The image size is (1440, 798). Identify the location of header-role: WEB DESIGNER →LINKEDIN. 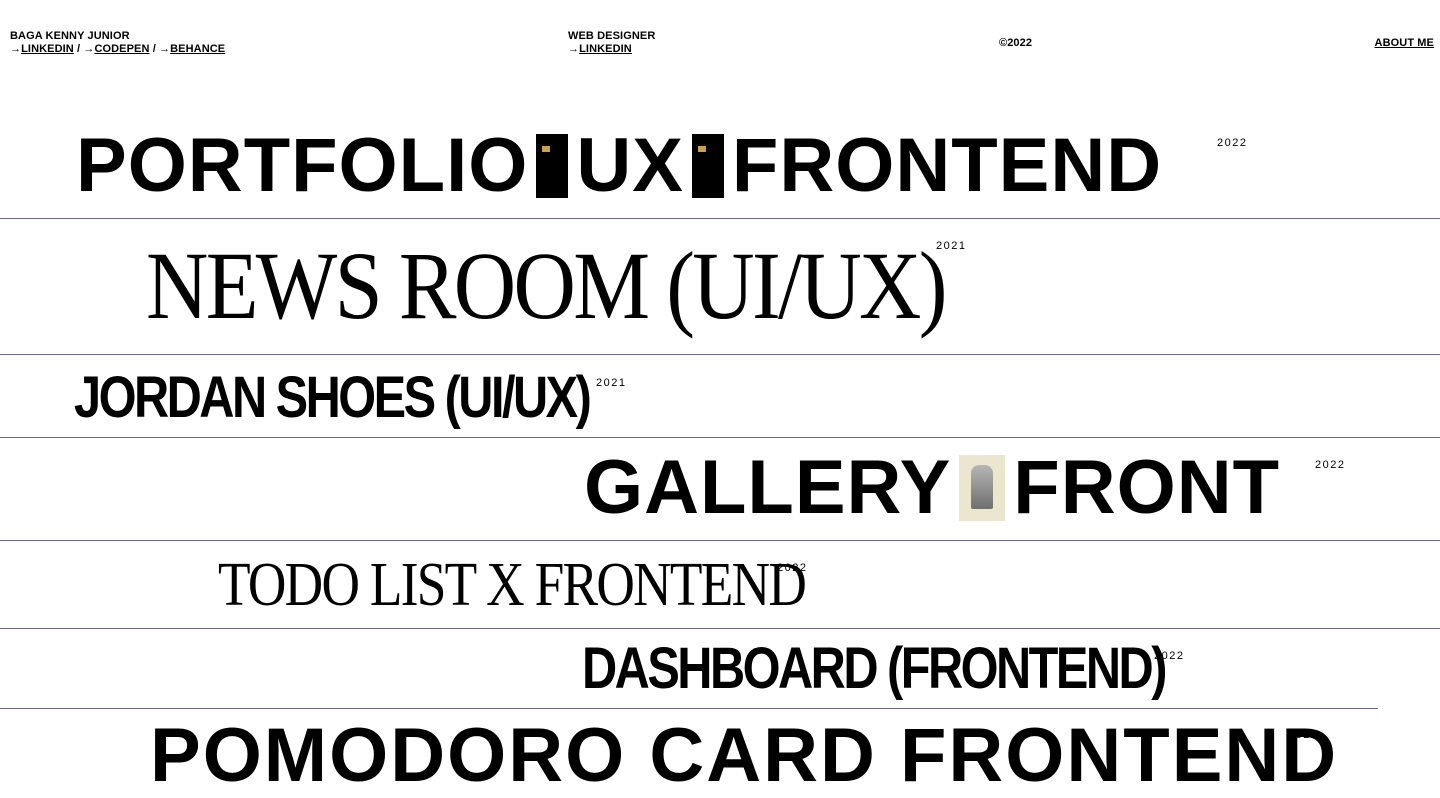
(611, 43).